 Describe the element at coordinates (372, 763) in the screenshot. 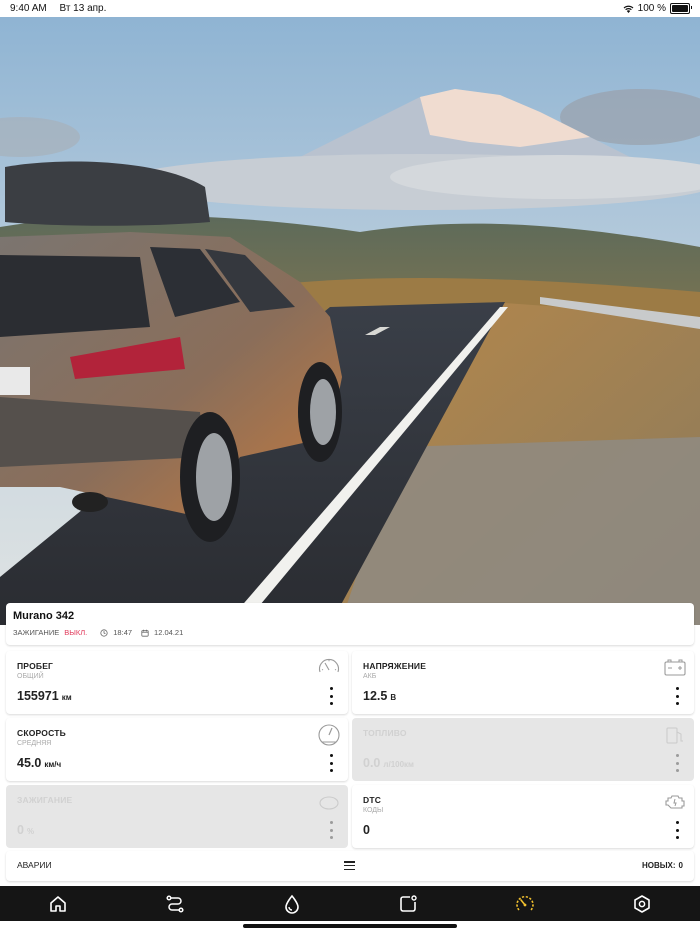

I see `fuel-value: 0.0` at that location.